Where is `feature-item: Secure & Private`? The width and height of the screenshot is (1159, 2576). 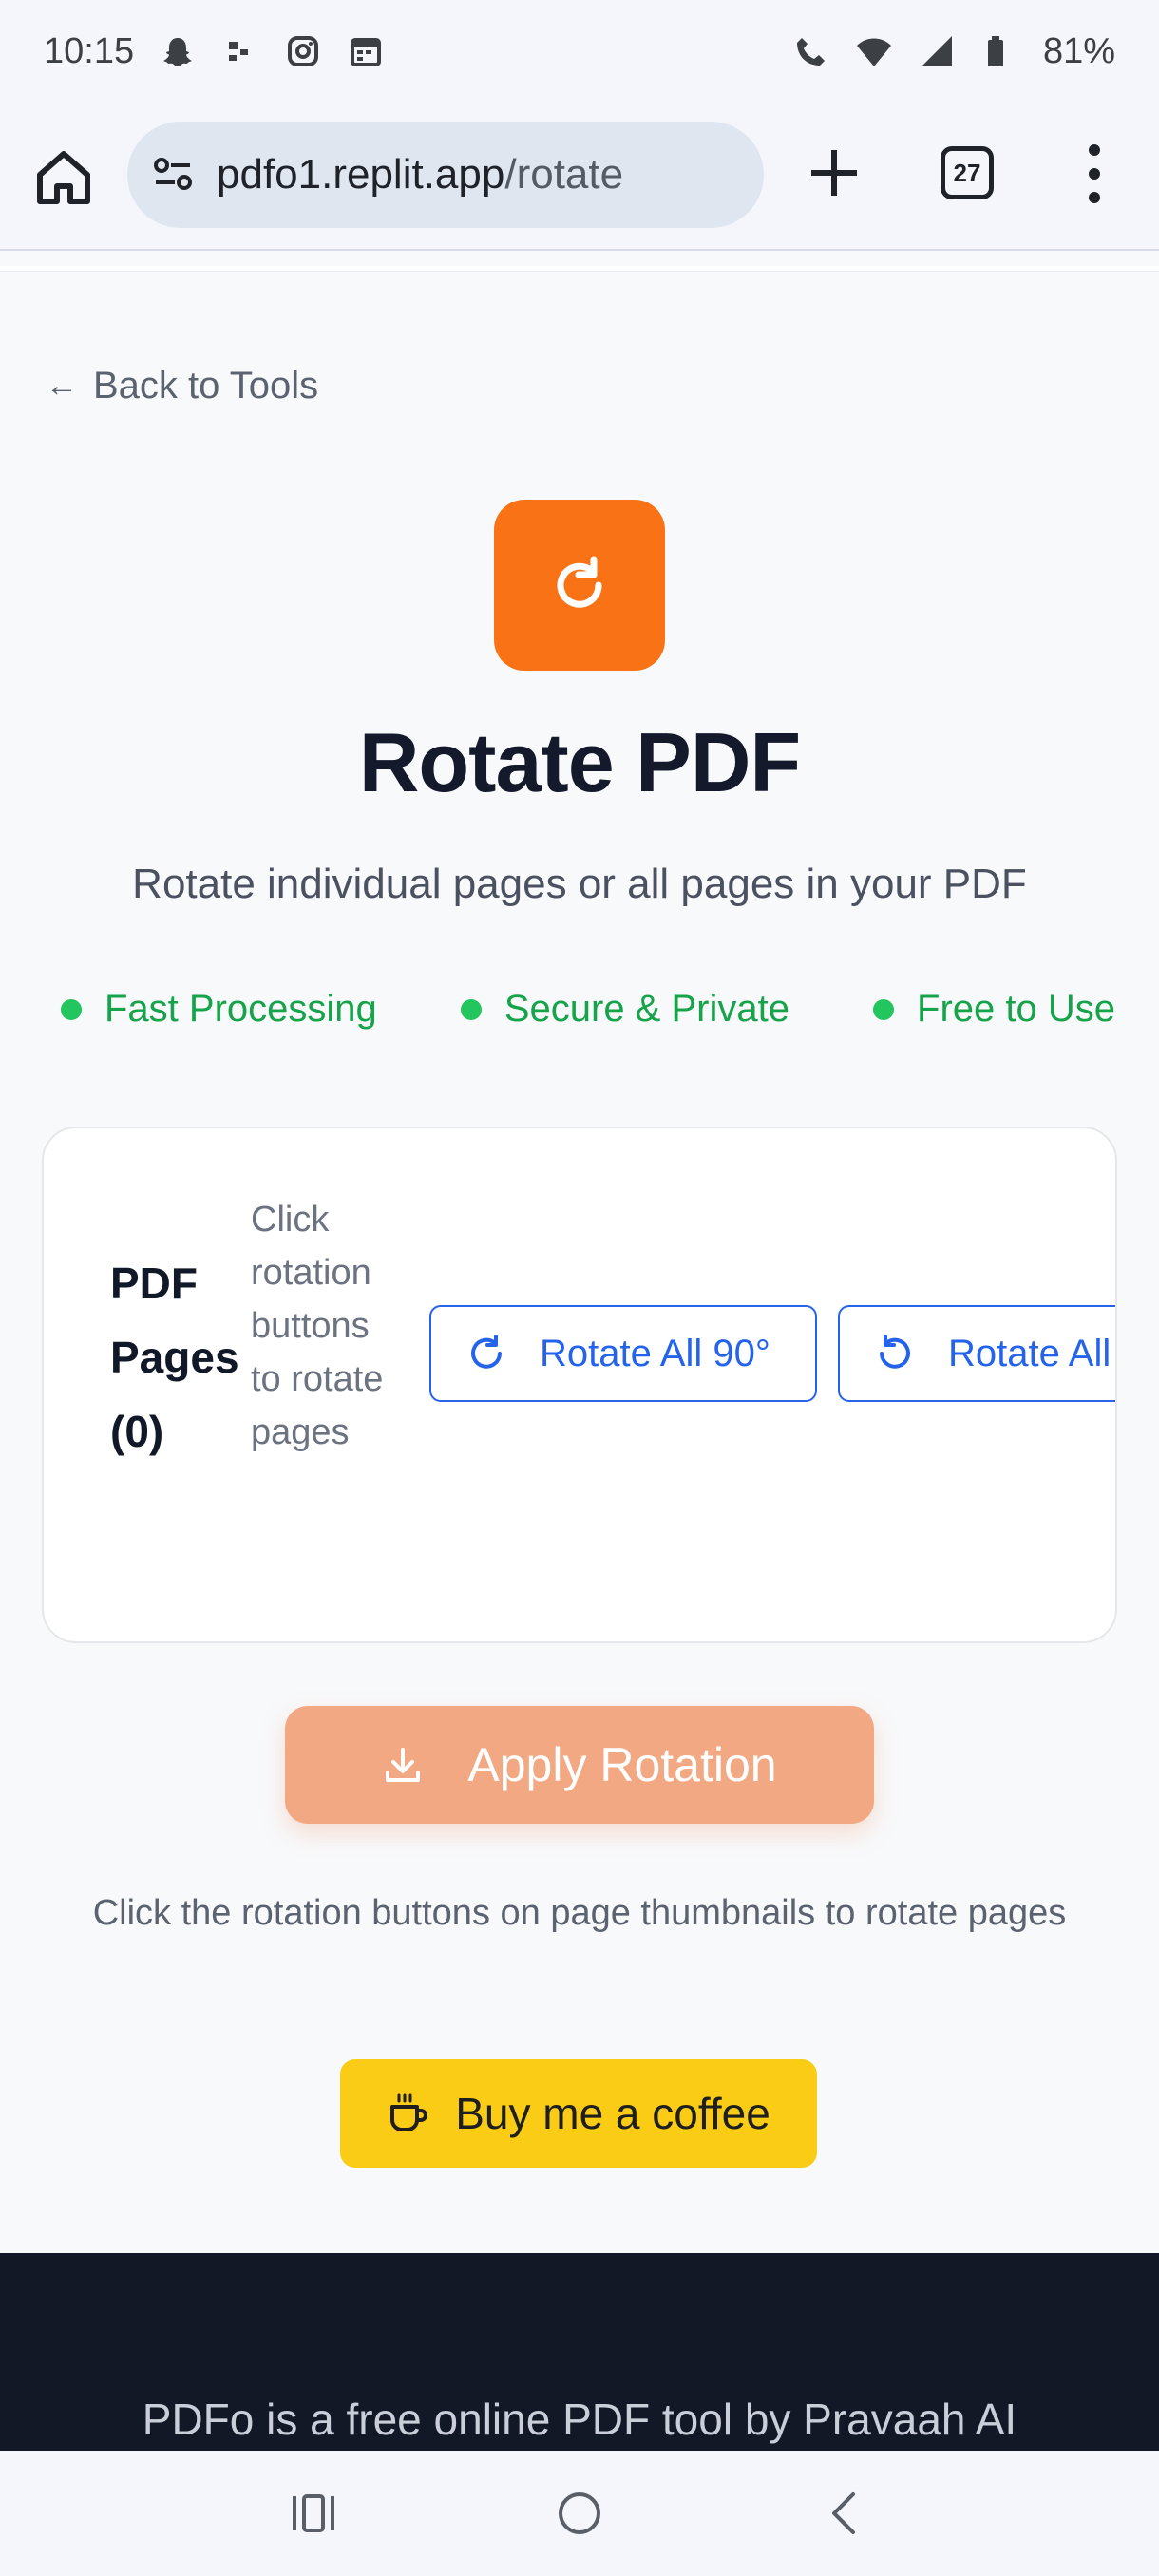
feature-item: Secure & Private is located at coordinates (624, 1009).